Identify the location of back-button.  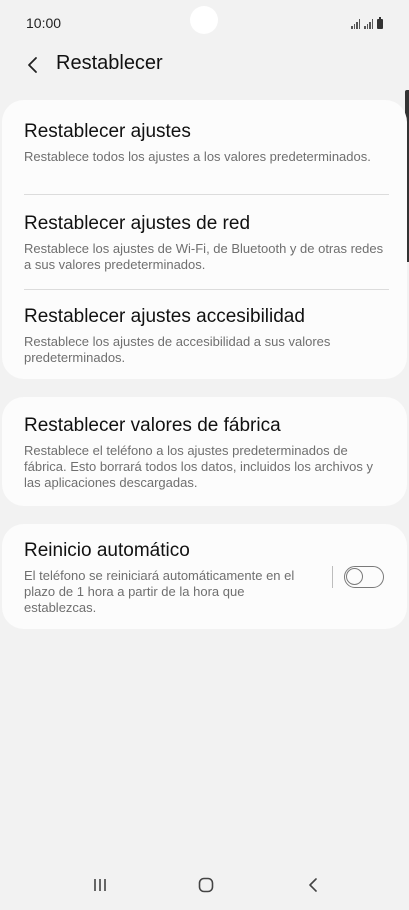
(33, 65).